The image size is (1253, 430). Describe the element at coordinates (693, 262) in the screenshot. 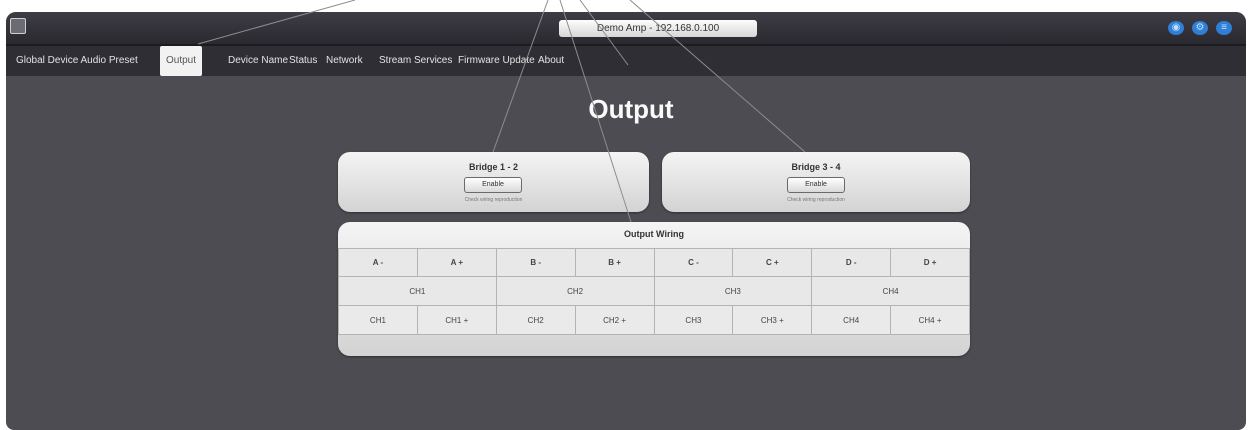

I see `terminal-cell: C -` at that location.